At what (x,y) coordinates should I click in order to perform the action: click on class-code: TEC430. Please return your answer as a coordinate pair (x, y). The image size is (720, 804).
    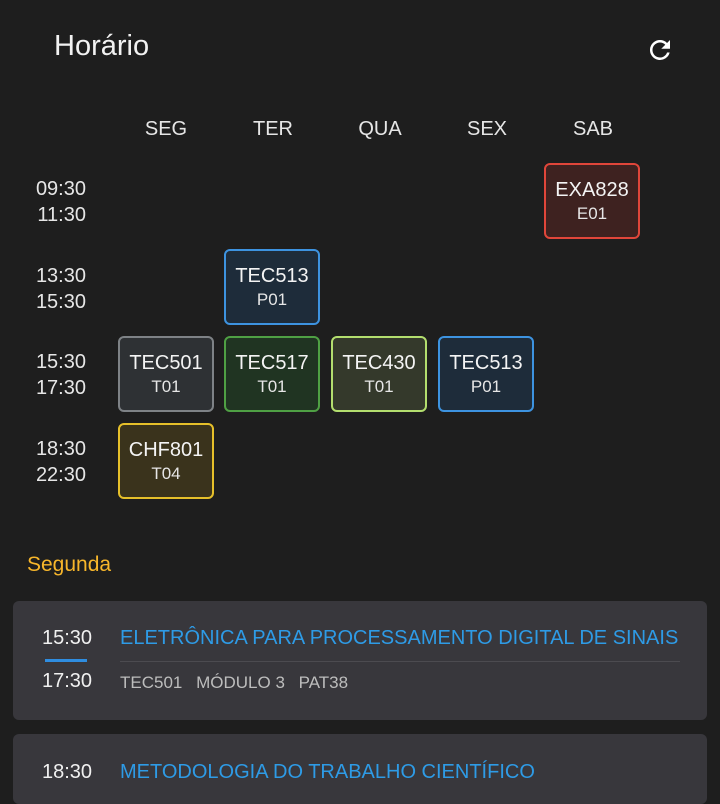
    Looking at the image, I should click on (379, 362).